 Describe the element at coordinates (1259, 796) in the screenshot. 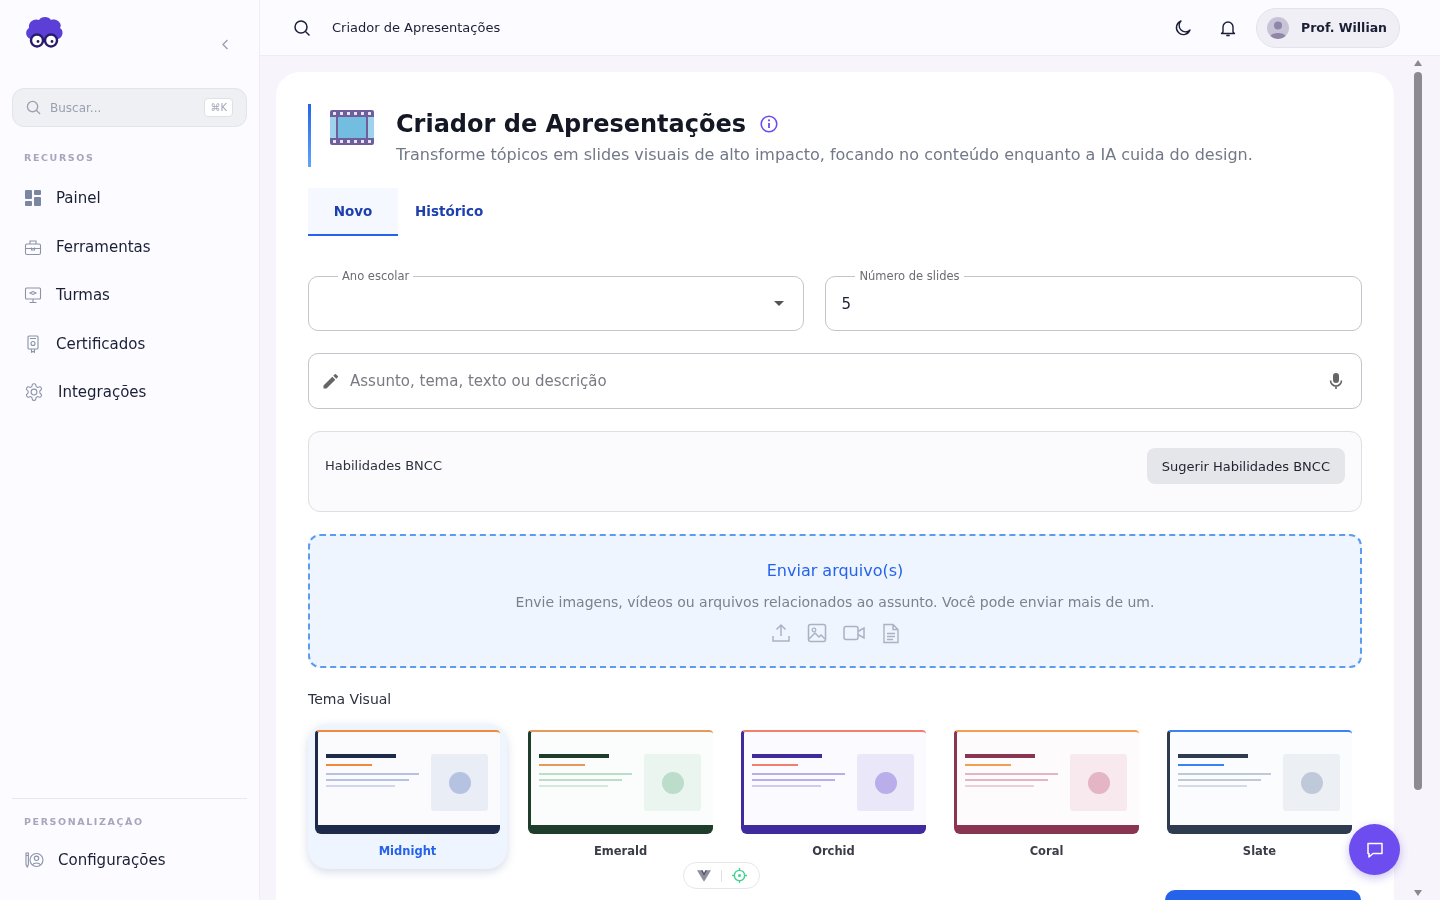

I see `theme-option: Slate` at that location.